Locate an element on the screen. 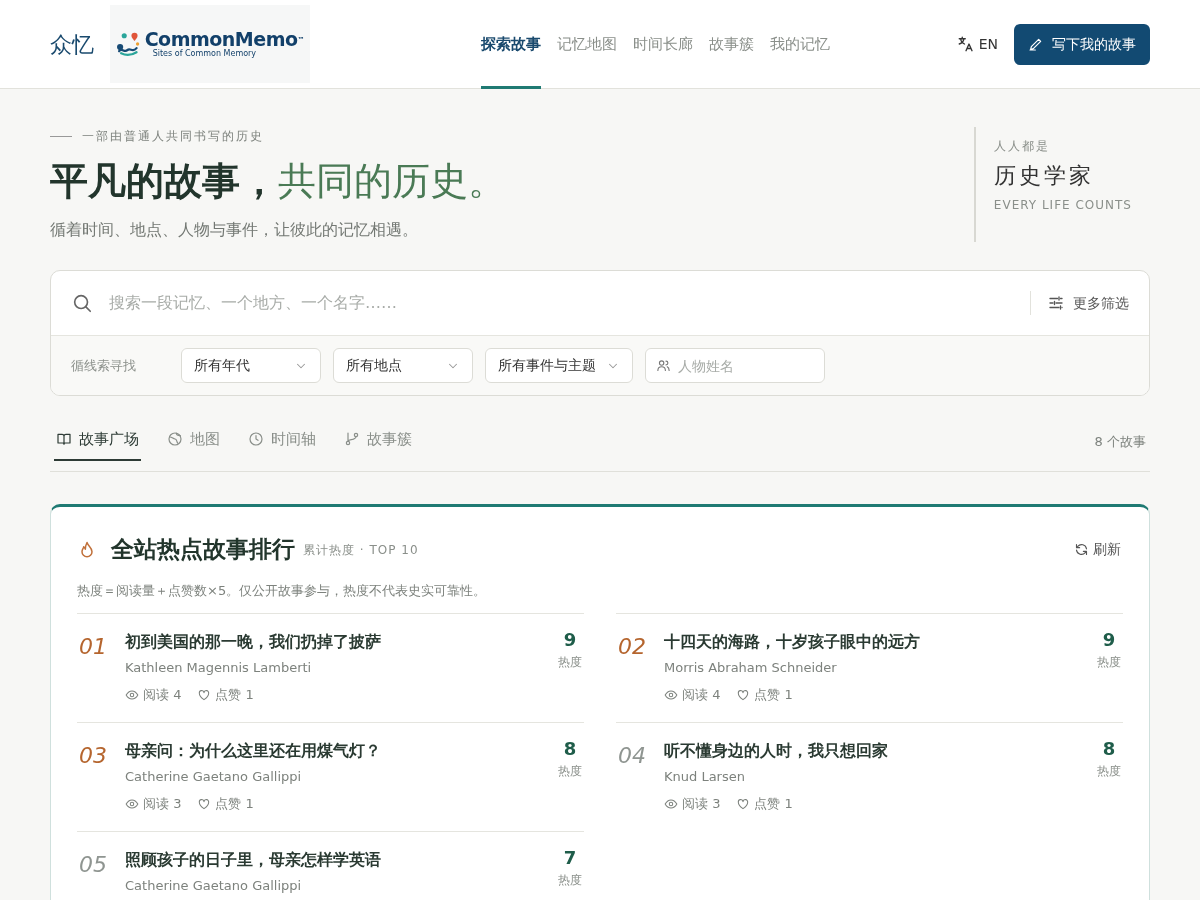 Image resolution: width=1200 pixels, height=900 pixels. rank-number: 03 is located at coordinates (93, 755).